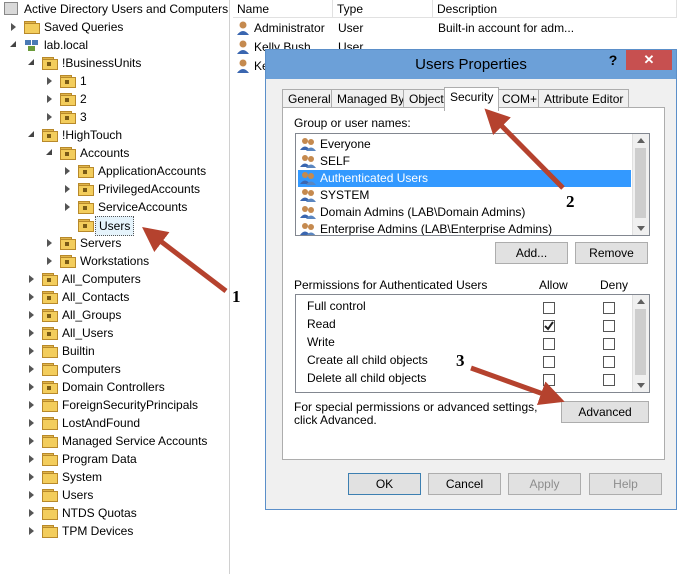 This screenshot has height=574, width=677. Describe the element at coordinates (460, 360) in the screenshot. I see `annotation-label-3: 3` at that location.